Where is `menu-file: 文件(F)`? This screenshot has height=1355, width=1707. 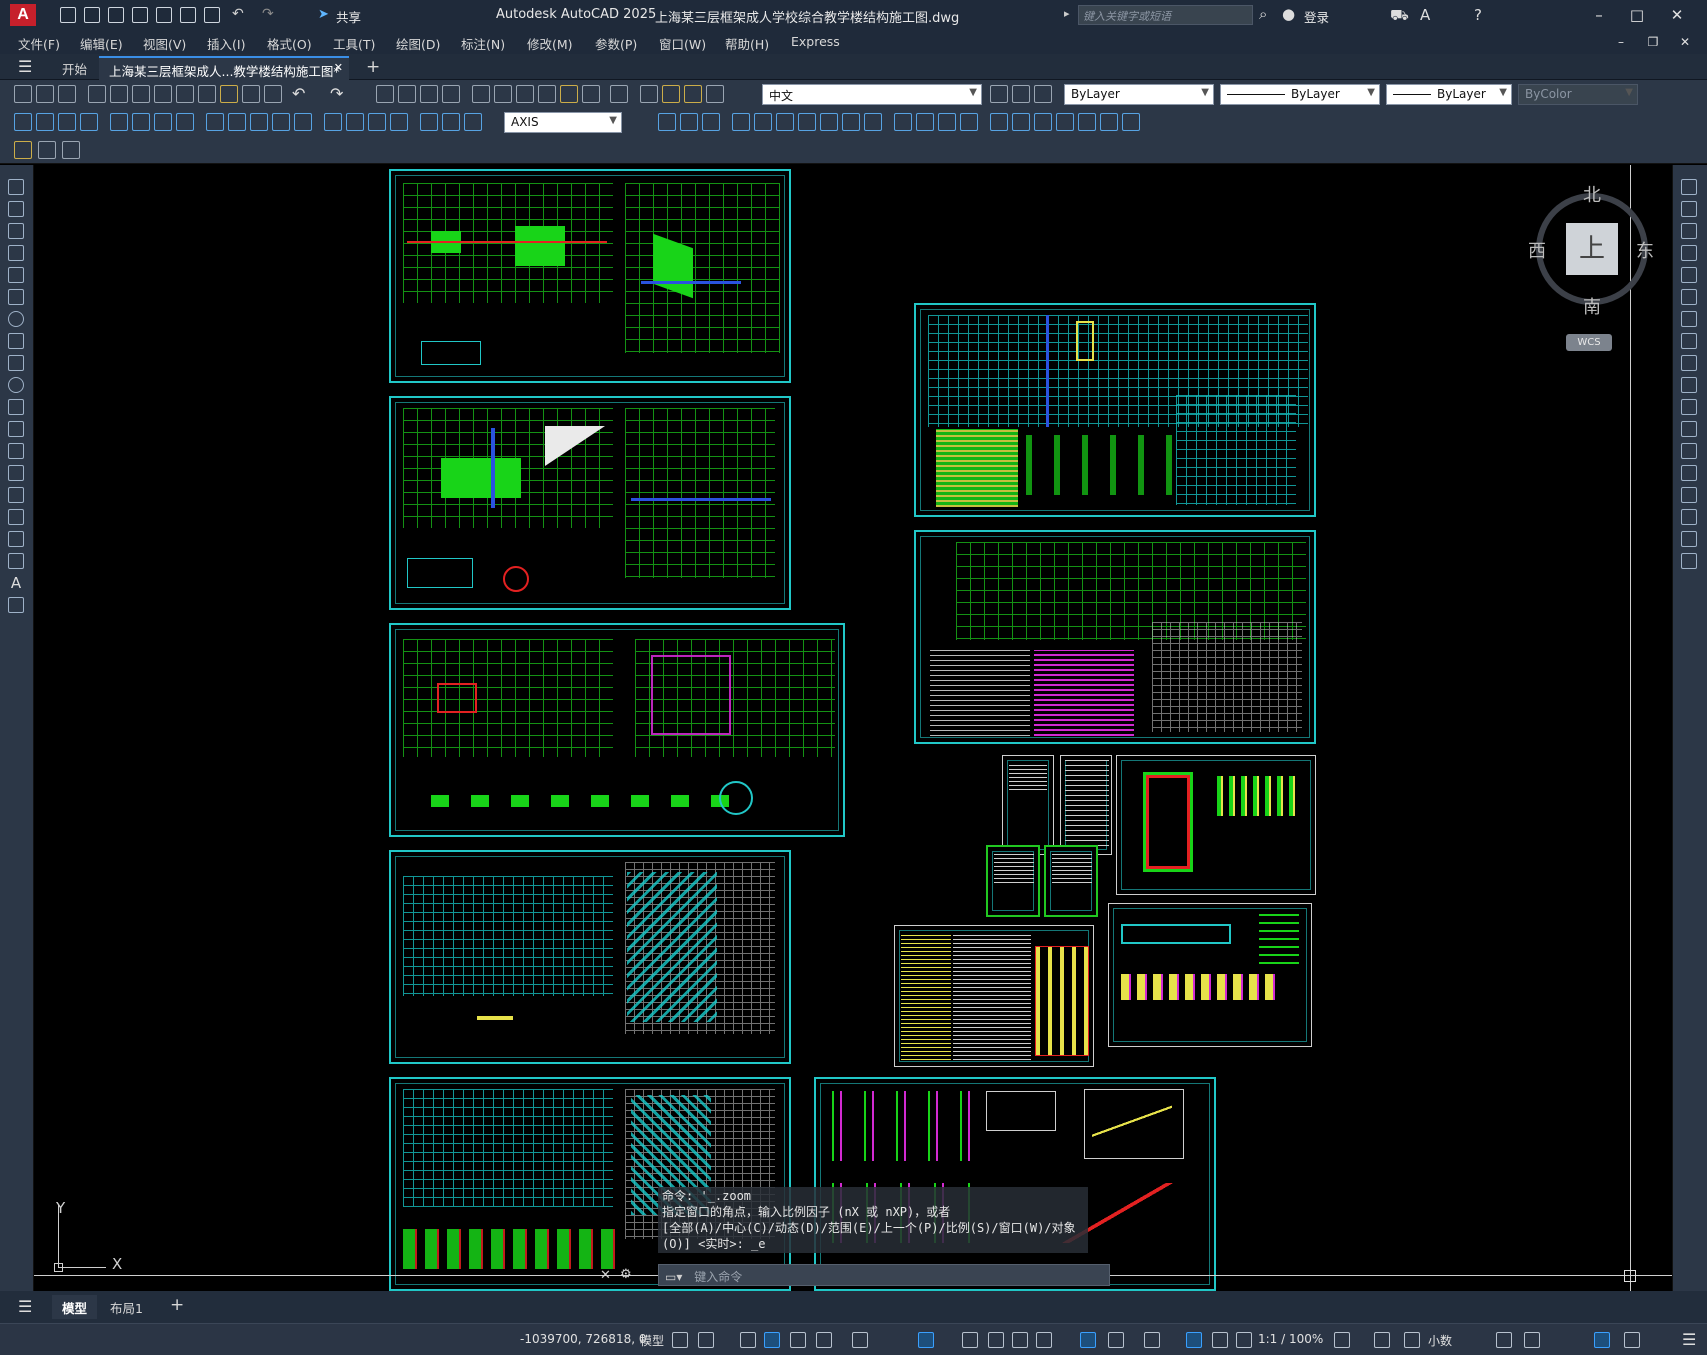 menu-file: 文件(F) is located at coordinates (39, 43).